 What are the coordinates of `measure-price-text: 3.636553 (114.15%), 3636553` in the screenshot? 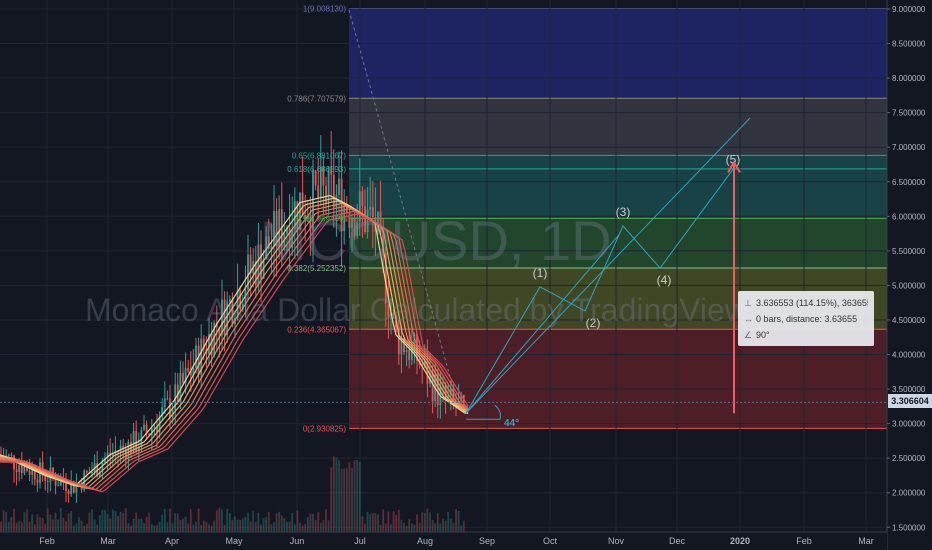 It's located at (812, 303).